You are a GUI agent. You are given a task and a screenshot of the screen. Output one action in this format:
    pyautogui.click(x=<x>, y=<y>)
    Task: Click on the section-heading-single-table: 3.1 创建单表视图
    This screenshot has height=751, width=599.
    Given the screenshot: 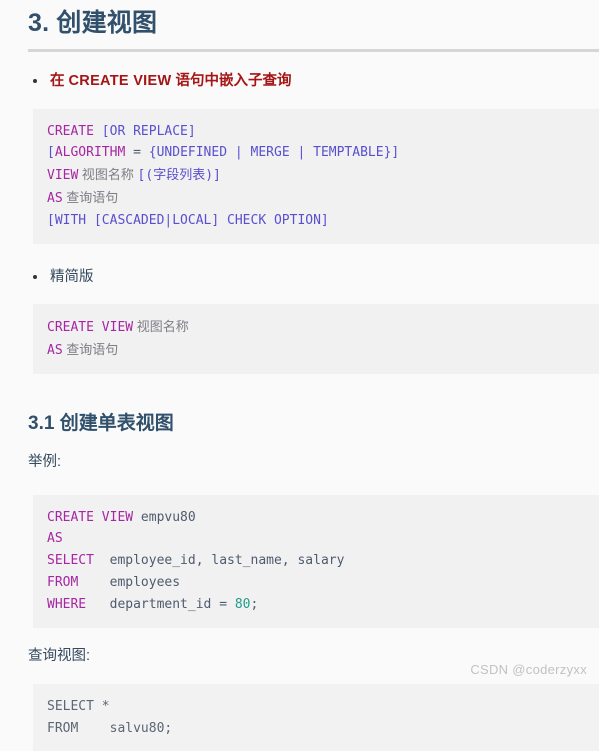 What is the action you would take?
    pyautogui.click(x=101, y=423)
    